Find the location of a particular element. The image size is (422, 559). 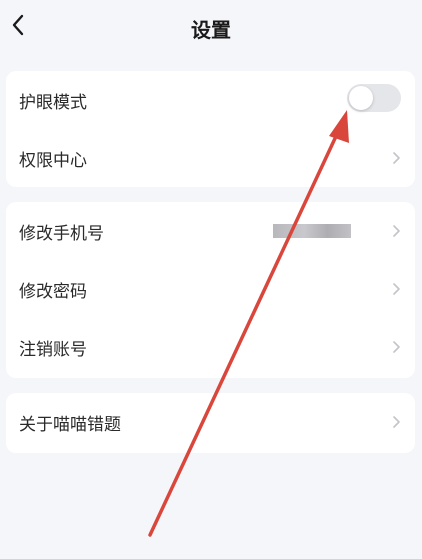

nav-bar: 设置 is located at coordinates (211, 26).